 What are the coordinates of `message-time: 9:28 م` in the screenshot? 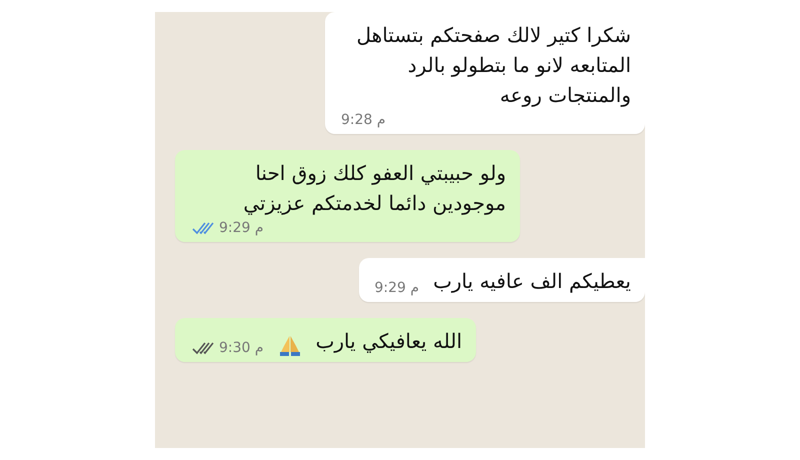 It's located at (363, 120).